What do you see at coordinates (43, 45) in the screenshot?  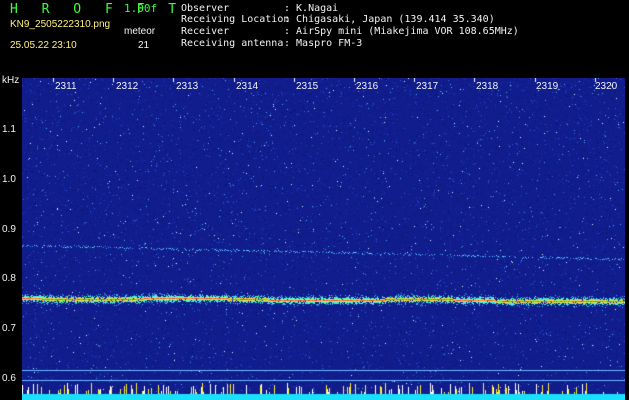 I see `date-time: 25.05.22 23:10` at bounding box center [43, 45].